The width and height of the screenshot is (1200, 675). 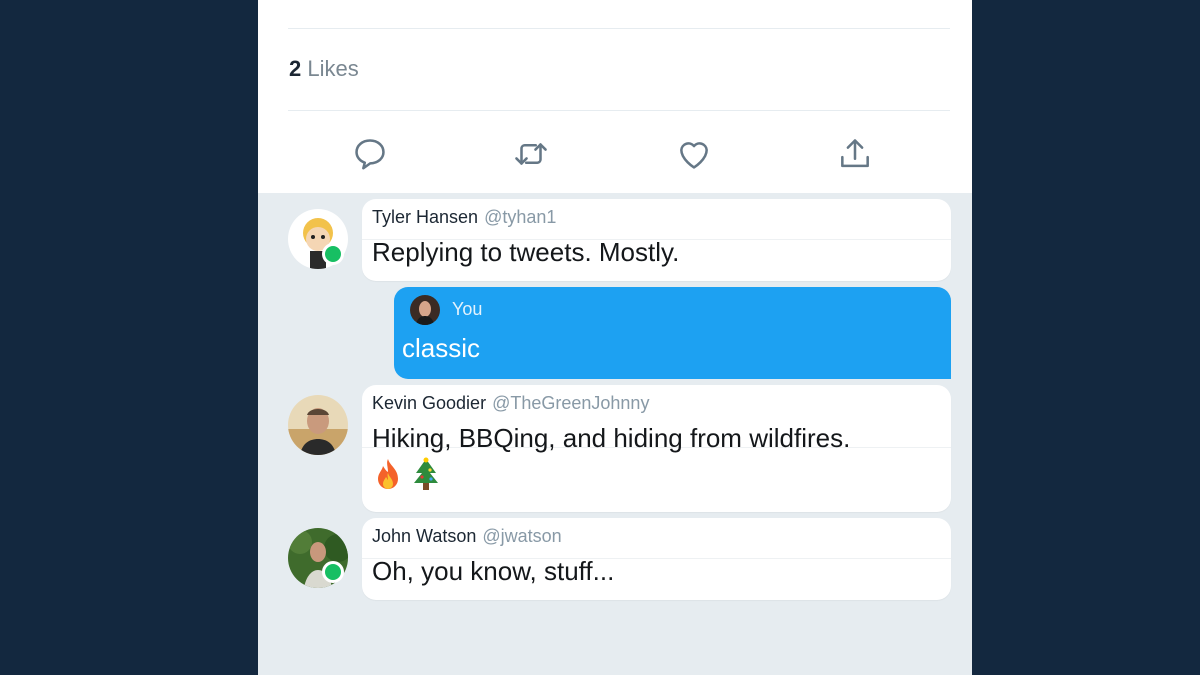 I want to click on fire-emoji, so click(x=388, y=474).